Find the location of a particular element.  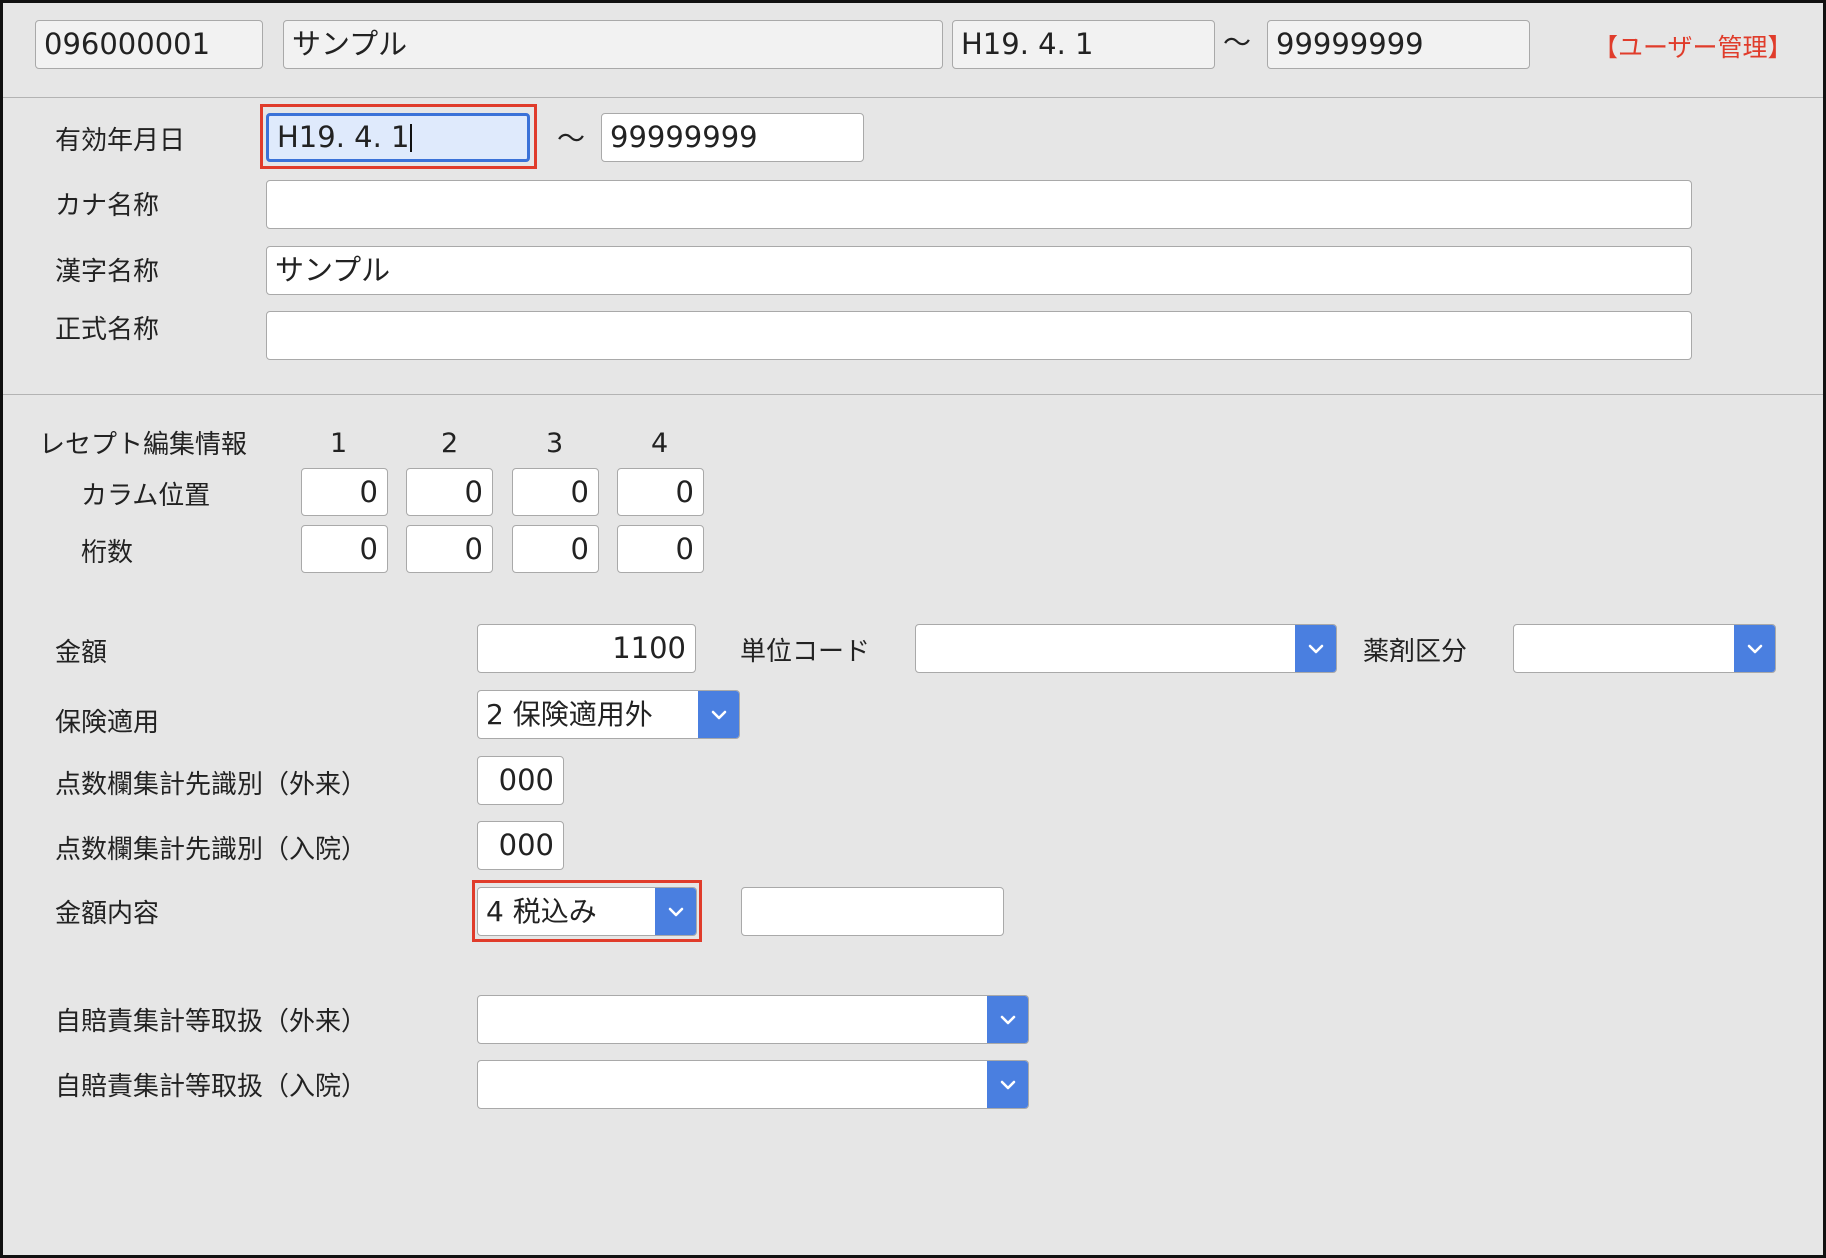

insurance-select: 2 保険適用外 is located at coordinates (608, 714).